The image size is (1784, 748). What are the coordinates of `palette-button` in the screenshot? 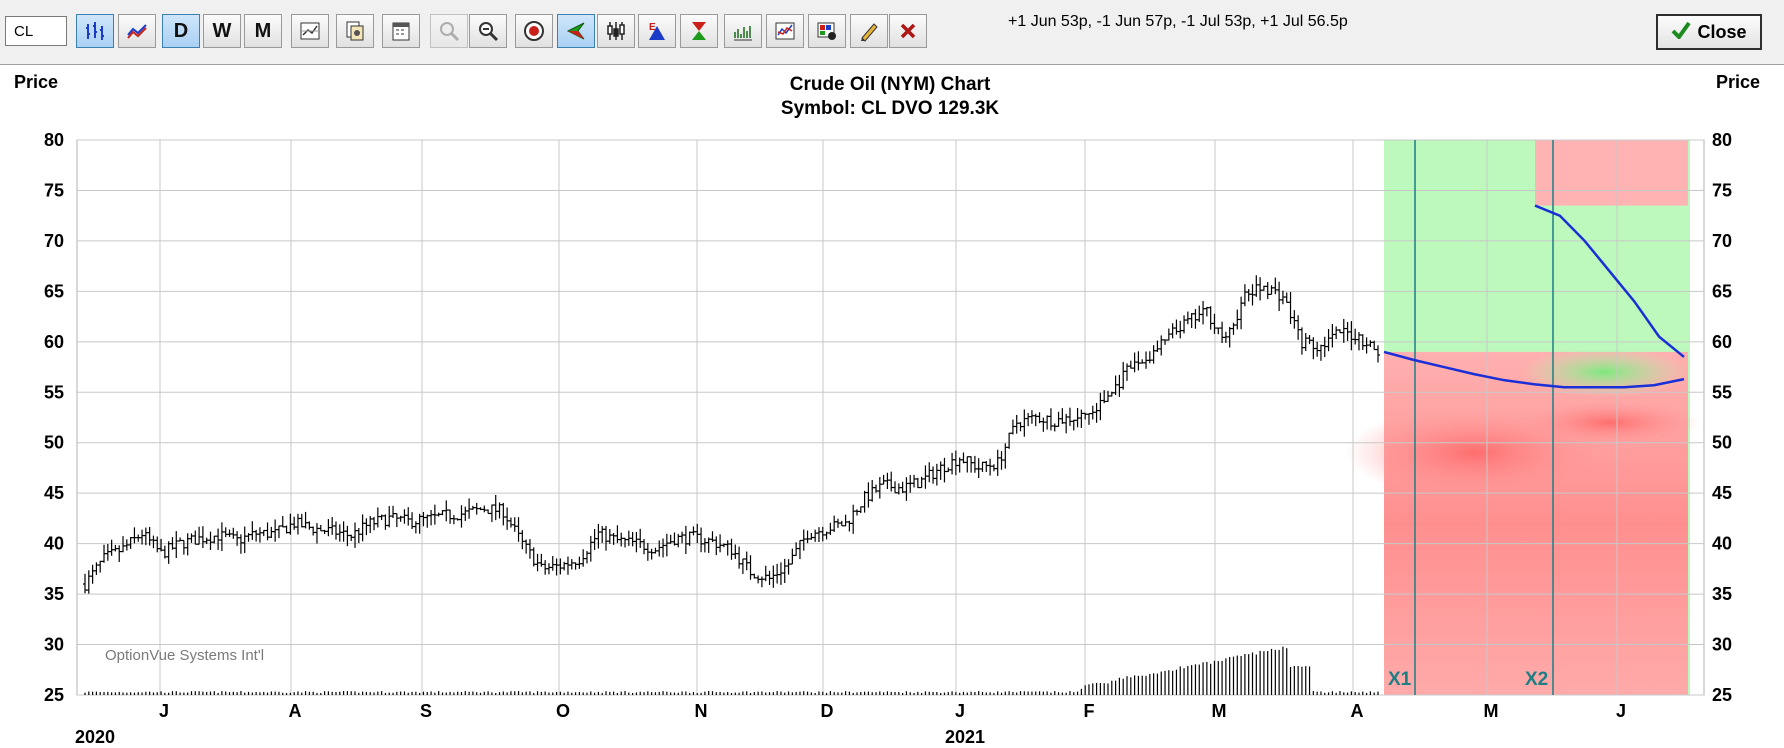 It's located at (827, 31).